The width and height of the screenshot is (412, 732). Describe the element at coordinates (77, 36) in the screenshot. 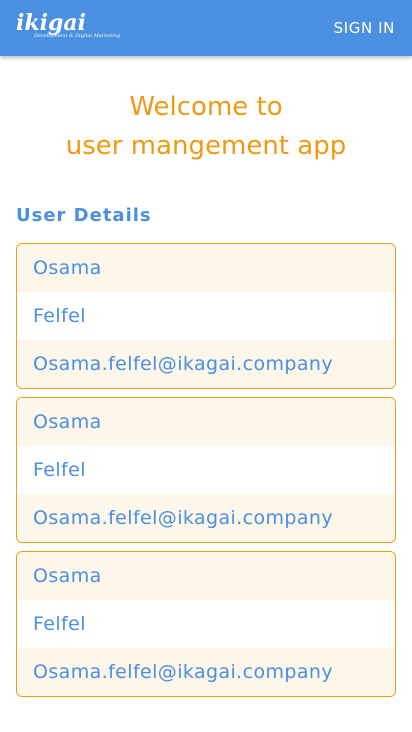

I see `logo-tagline: Development & Digital Marketing` at that location.